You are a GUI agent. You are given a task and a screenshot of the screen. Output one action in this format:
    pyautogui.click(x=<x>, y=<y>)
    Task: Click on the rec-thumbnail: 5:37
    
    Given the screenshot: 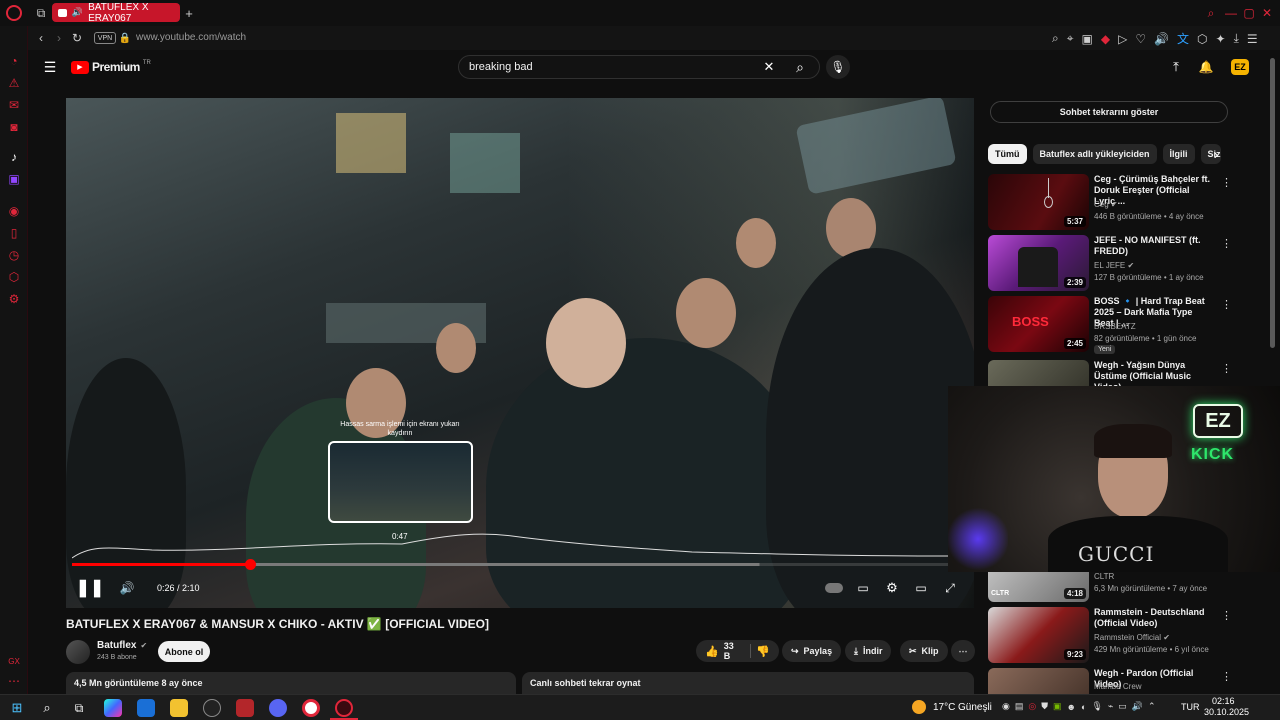 What is the action you would take?
    pyautogui.click(x=1038, y=202)
    